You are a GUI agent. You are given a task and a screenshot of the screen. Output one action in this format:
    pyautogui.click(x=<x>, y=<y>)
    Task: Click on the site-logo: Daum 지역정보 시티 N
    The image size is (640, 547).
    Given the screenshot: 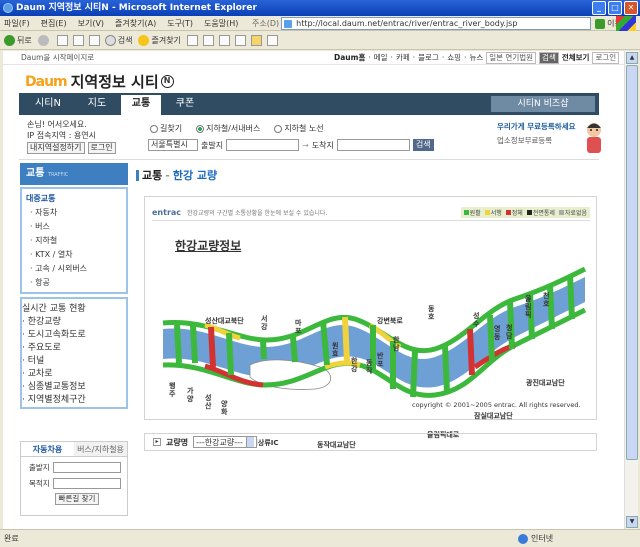 What is the action you would take?
    pyautogui.click(x=99, y=81)
    